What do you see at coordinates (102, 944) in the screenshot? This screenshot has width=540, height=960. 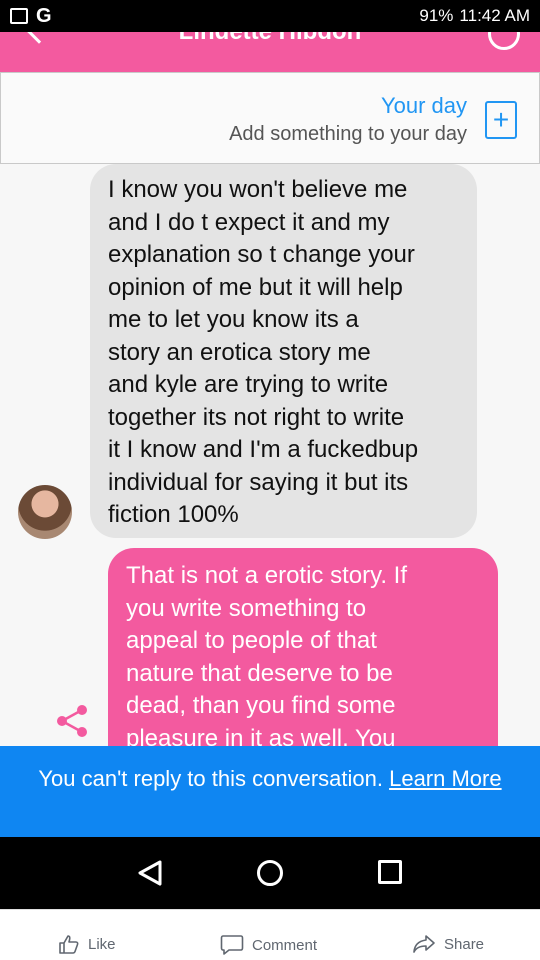 I see `like-label: Like` at bounding box center [102, 944].